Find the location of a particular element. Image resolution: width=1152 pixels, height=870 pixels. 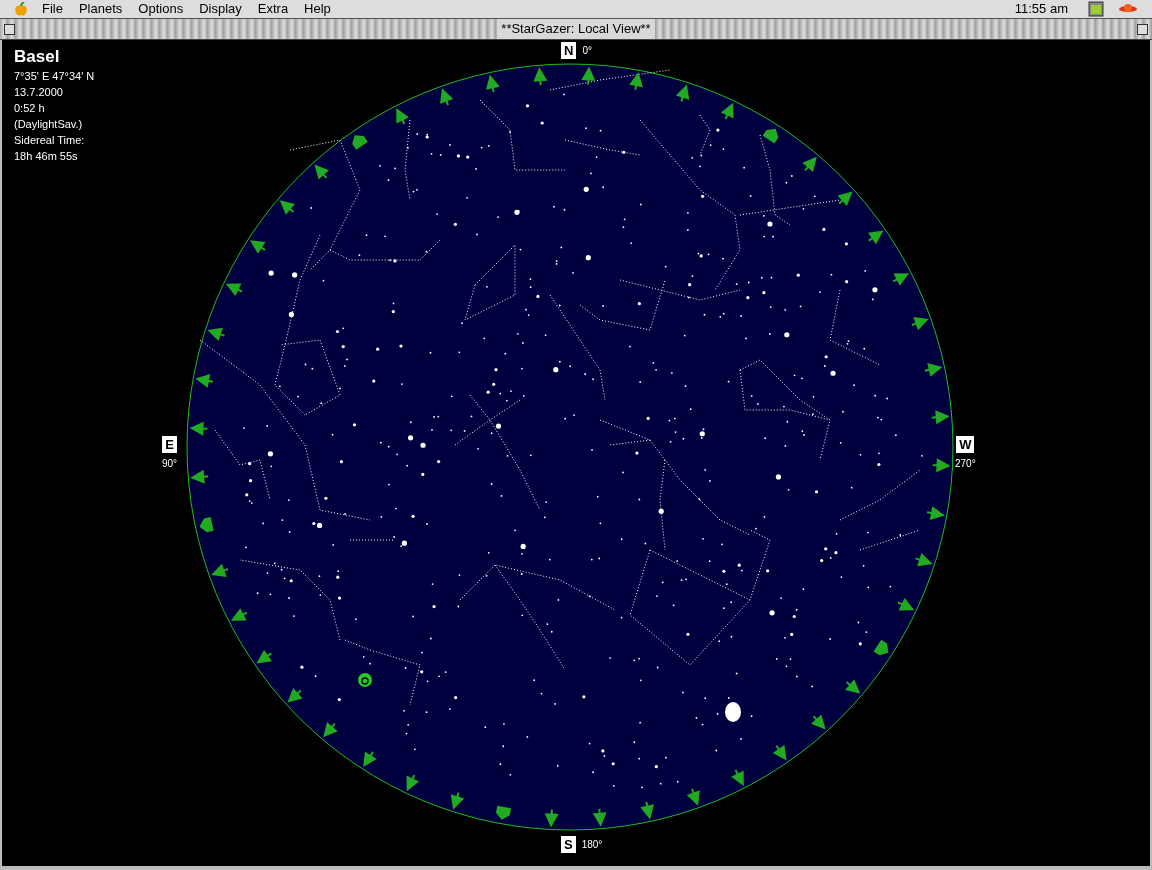

compass-degrees: 180° is located at coordinates (592, 844).